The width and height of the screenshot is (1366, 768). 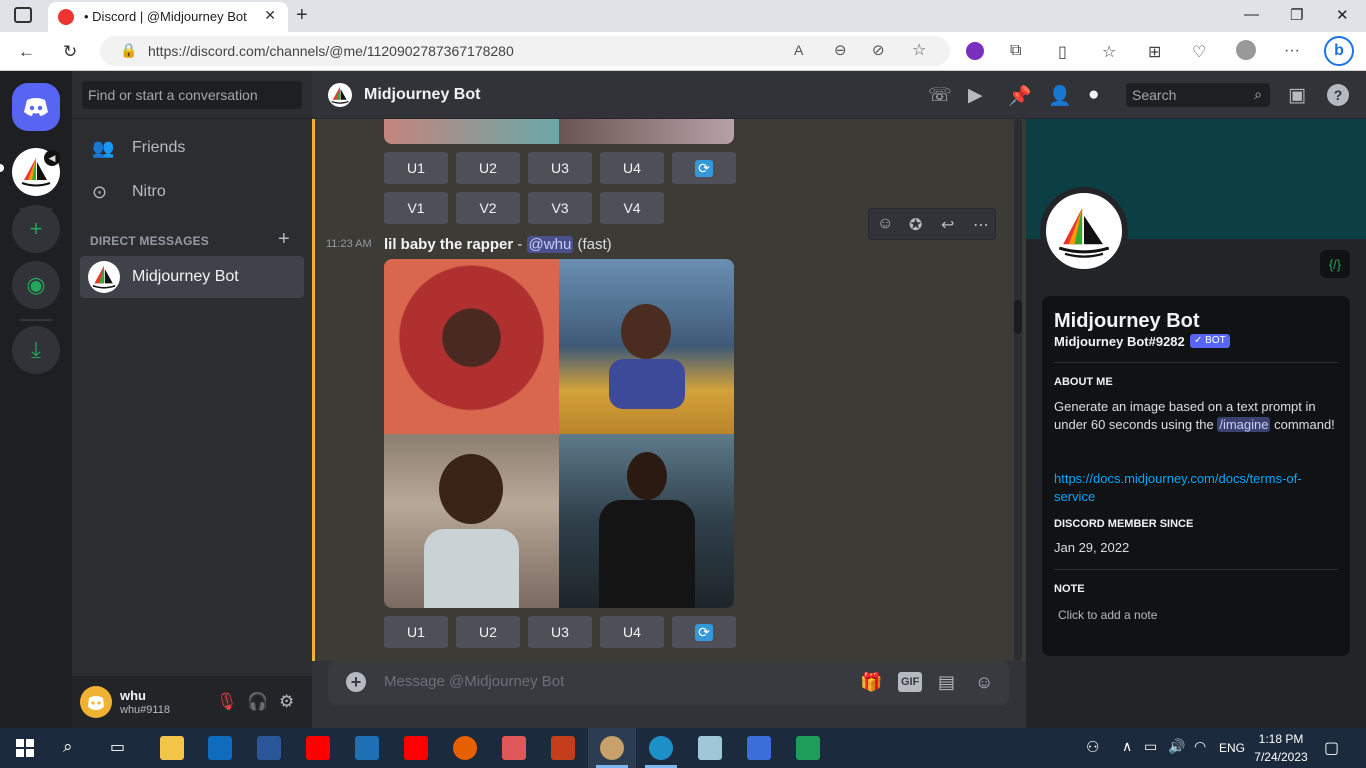 I want to click on read-aloud-icon: A, so click(x=798, y=50).